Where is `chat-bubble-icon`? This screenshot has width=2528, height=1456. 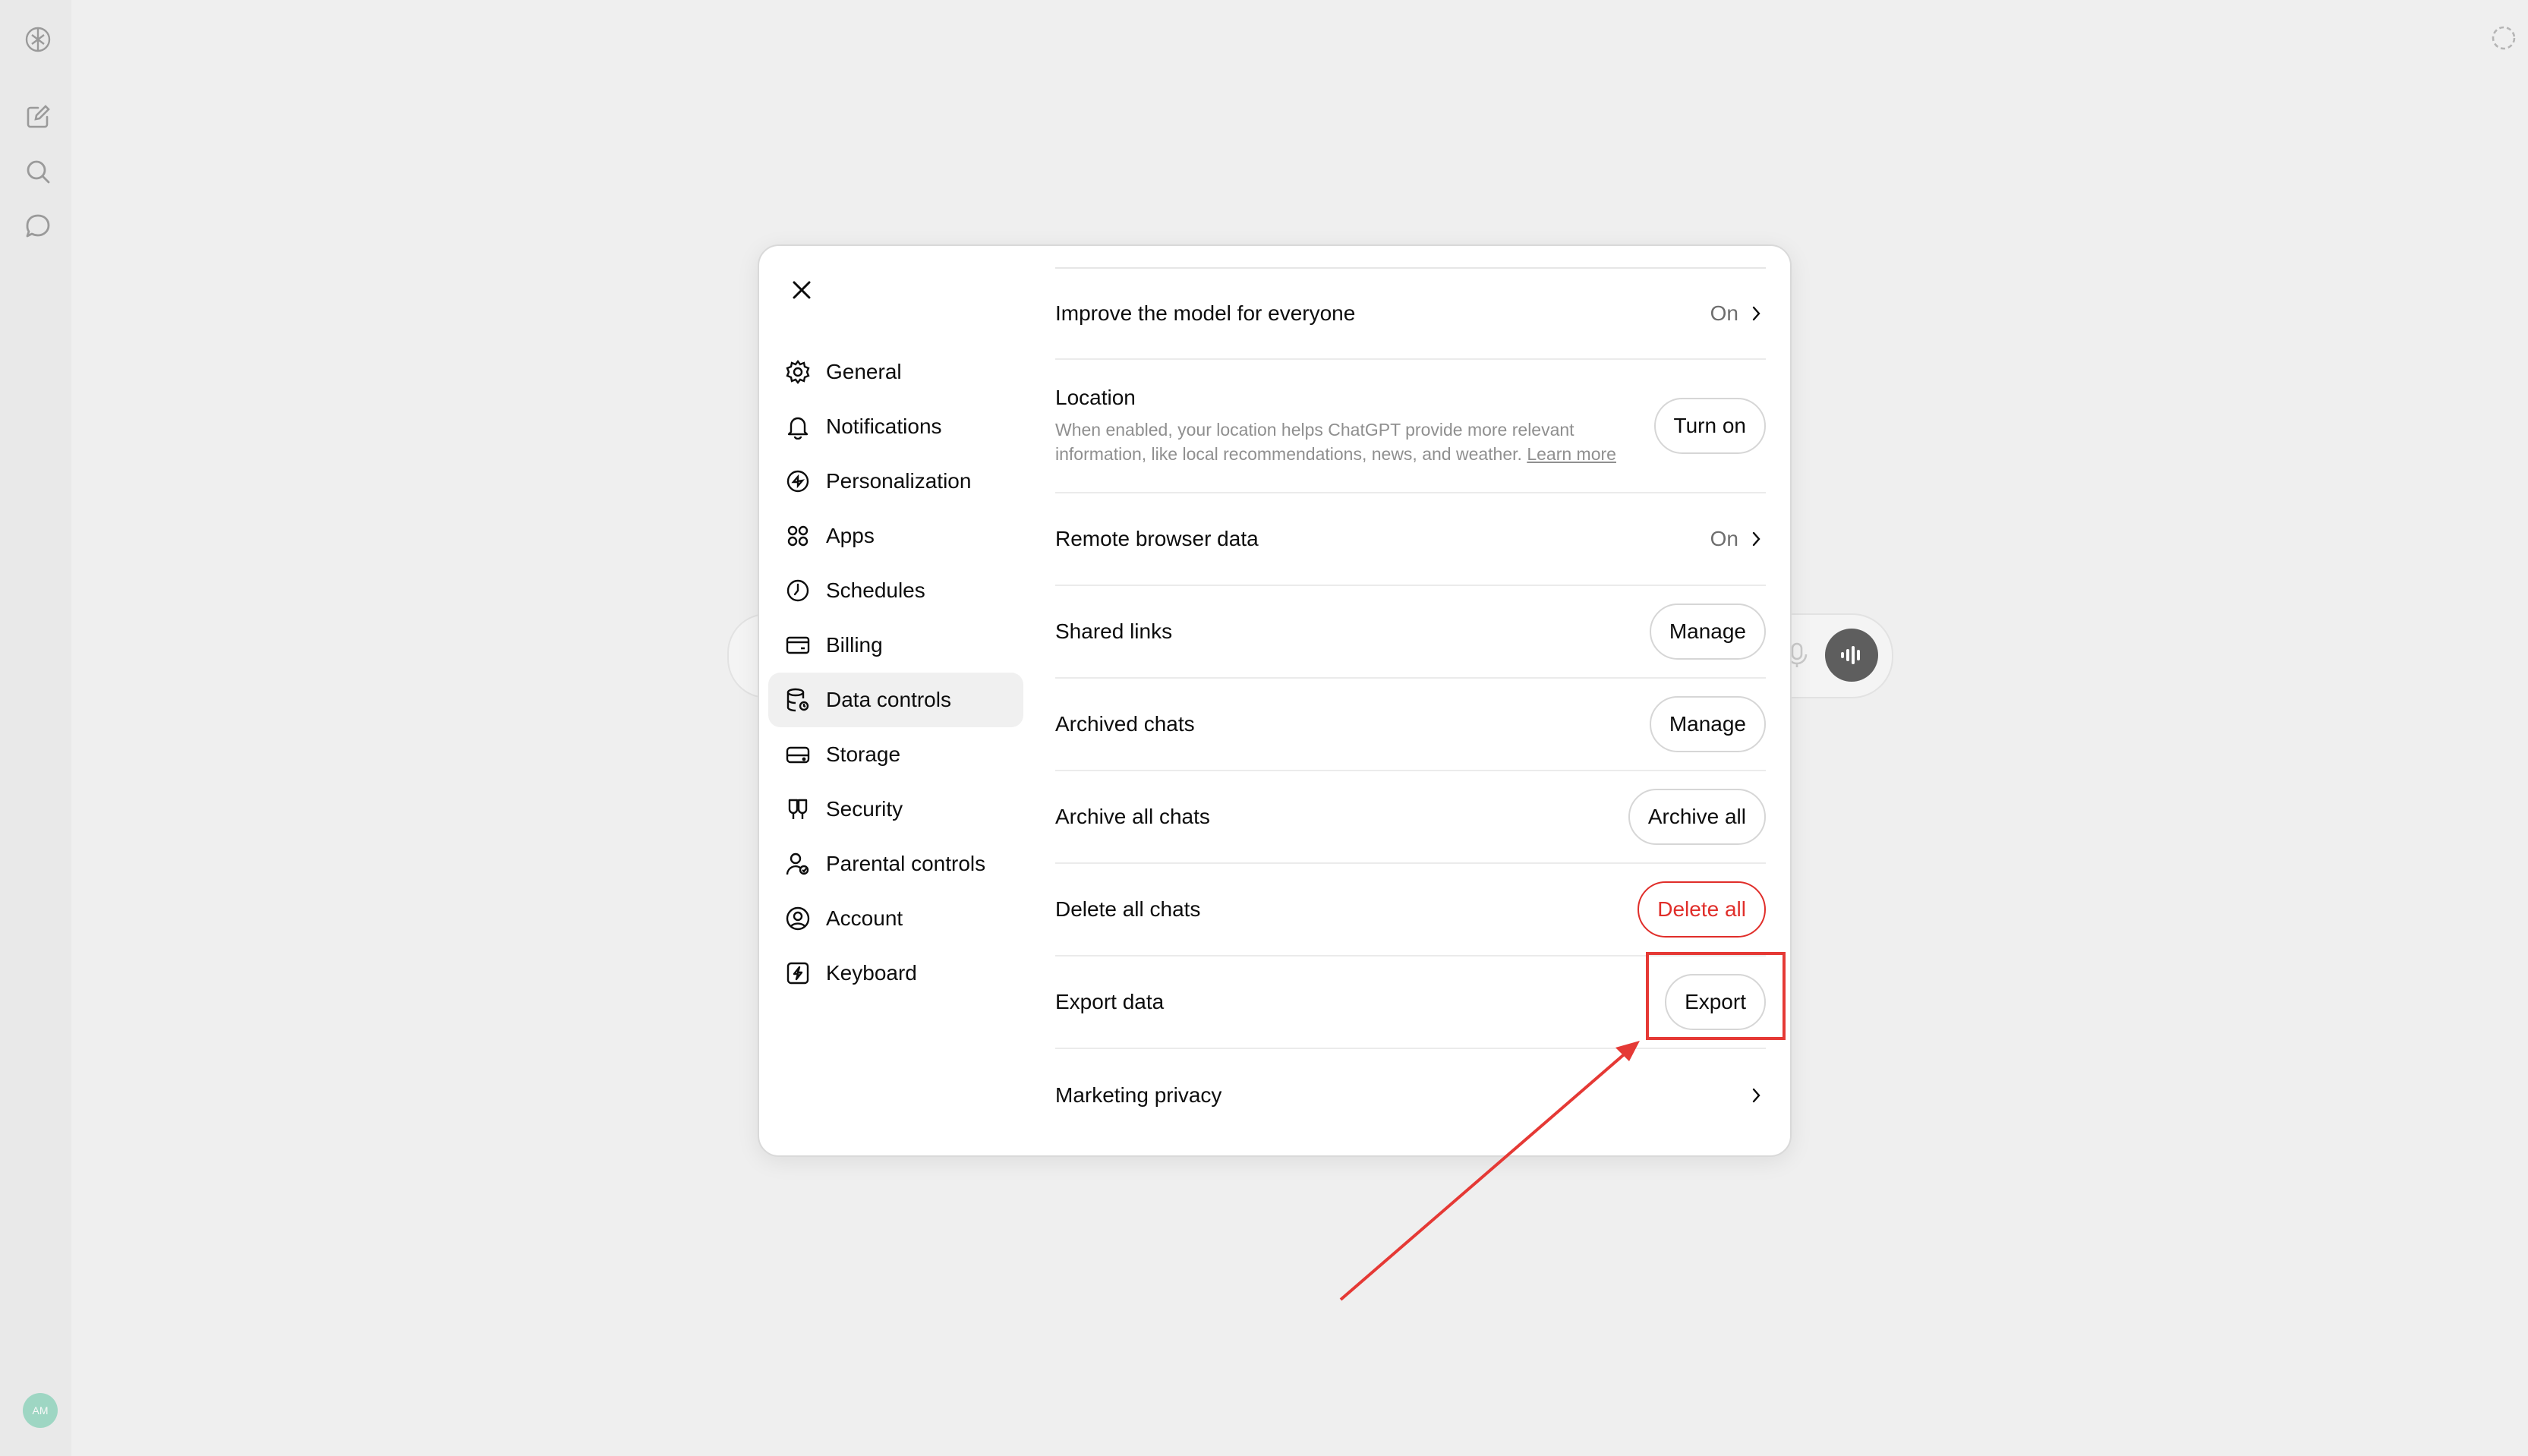 chat-bubble-icon is located at coordinates (38, 226).